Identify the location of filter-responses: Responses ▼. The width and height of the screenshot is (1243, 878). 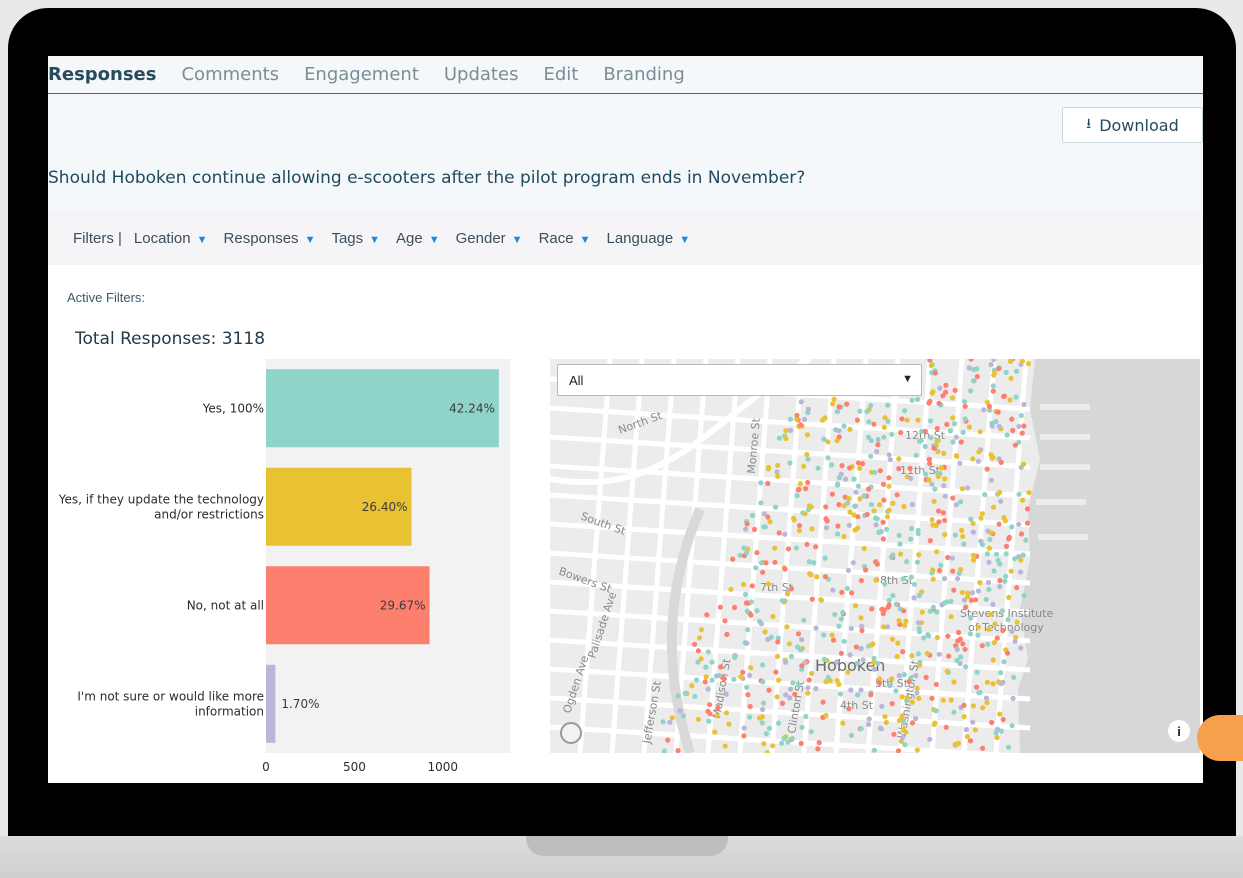
(270, 238).